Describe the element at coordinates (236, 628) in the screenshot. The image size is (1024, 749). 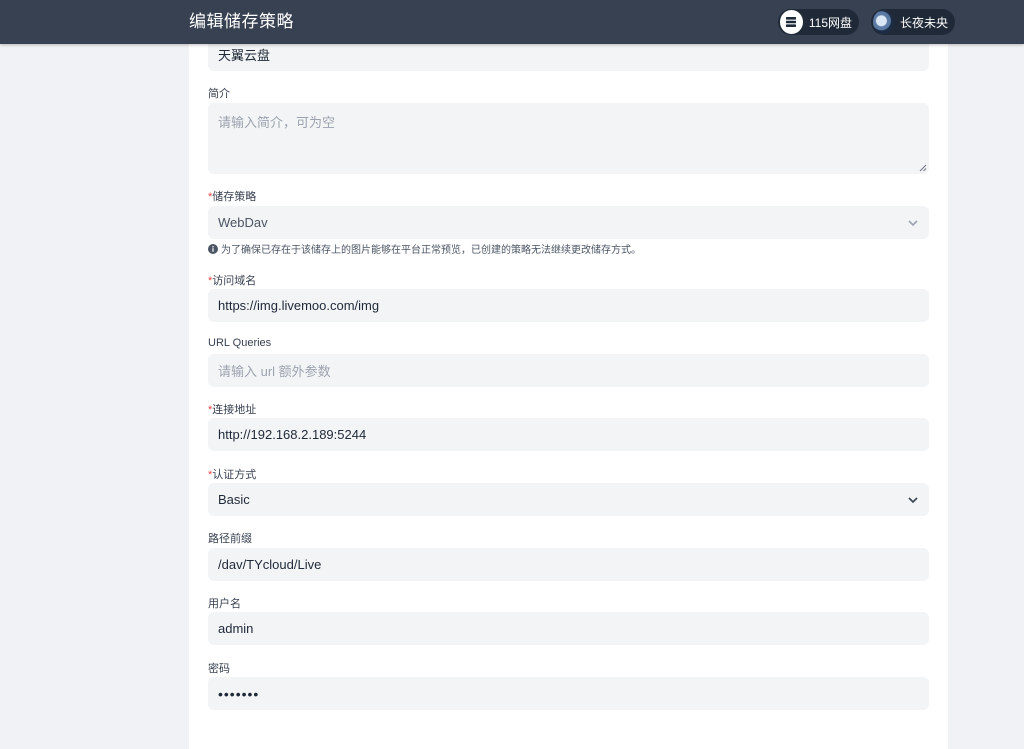
I see `username-value: admin` at that location.